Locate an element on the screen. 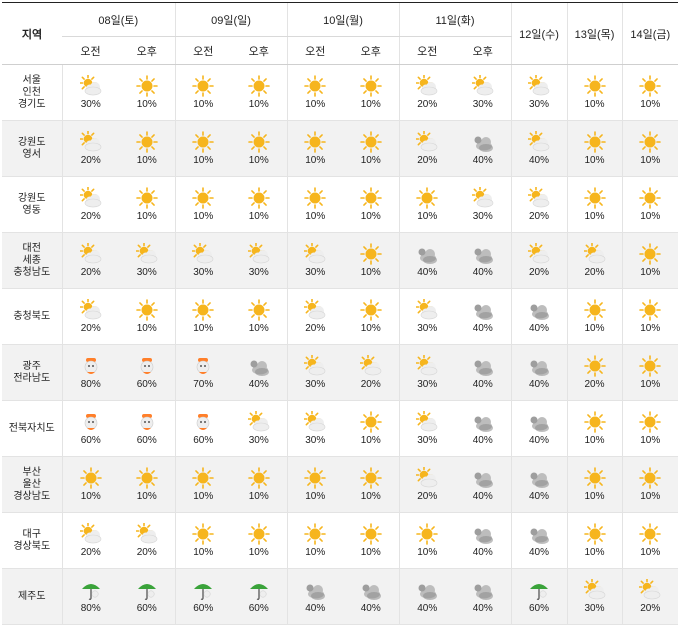 The height and width of the screenshot is (629, 680). day-header: 08일(토) is located at coordinates (118, 19).